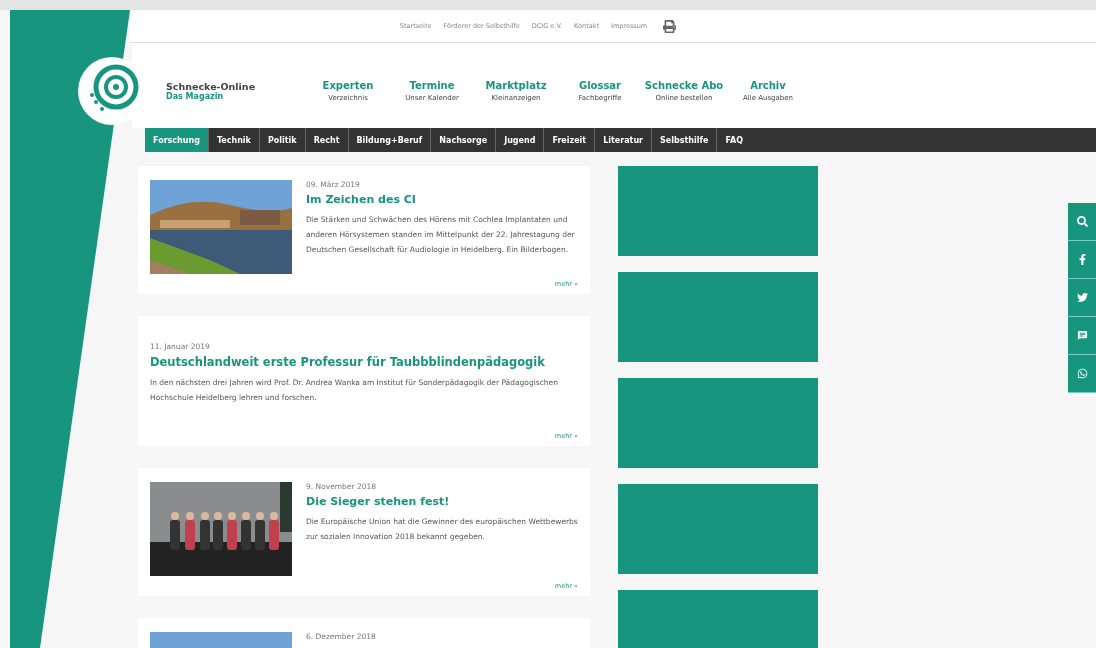 The width and height of the screenshot is (1096, 648). Describe the element at coordinates (520, 140) in the screenshot. I see `category-tab: Jugend` at that location.